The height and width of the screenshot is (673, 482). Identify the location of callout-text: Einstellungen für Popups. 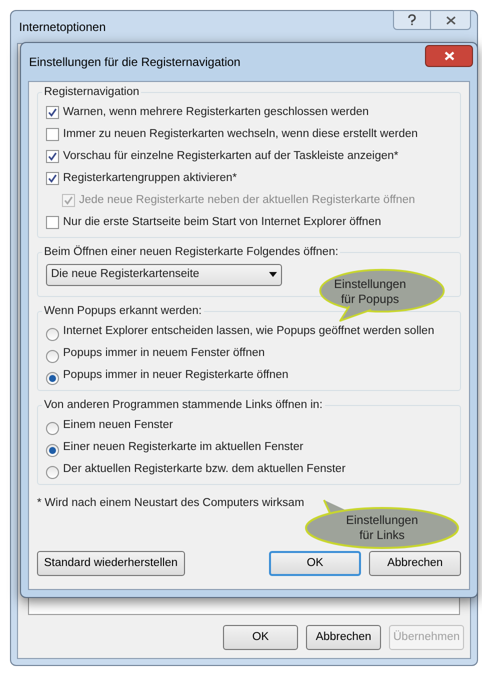
(370, 292).